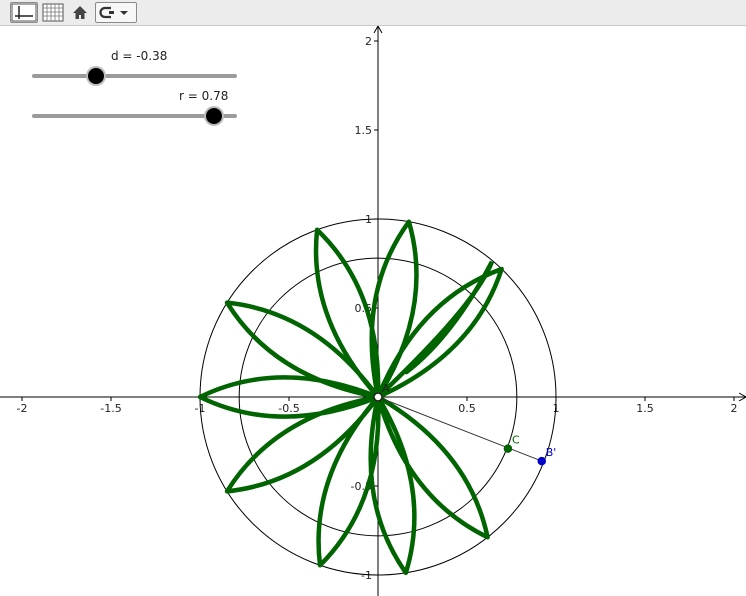 The image size is (746, 596). What do you see at coordinates (22, 408) in the screenshot?
I see `x-tick-label: -2` at bounding box center [22, 408].